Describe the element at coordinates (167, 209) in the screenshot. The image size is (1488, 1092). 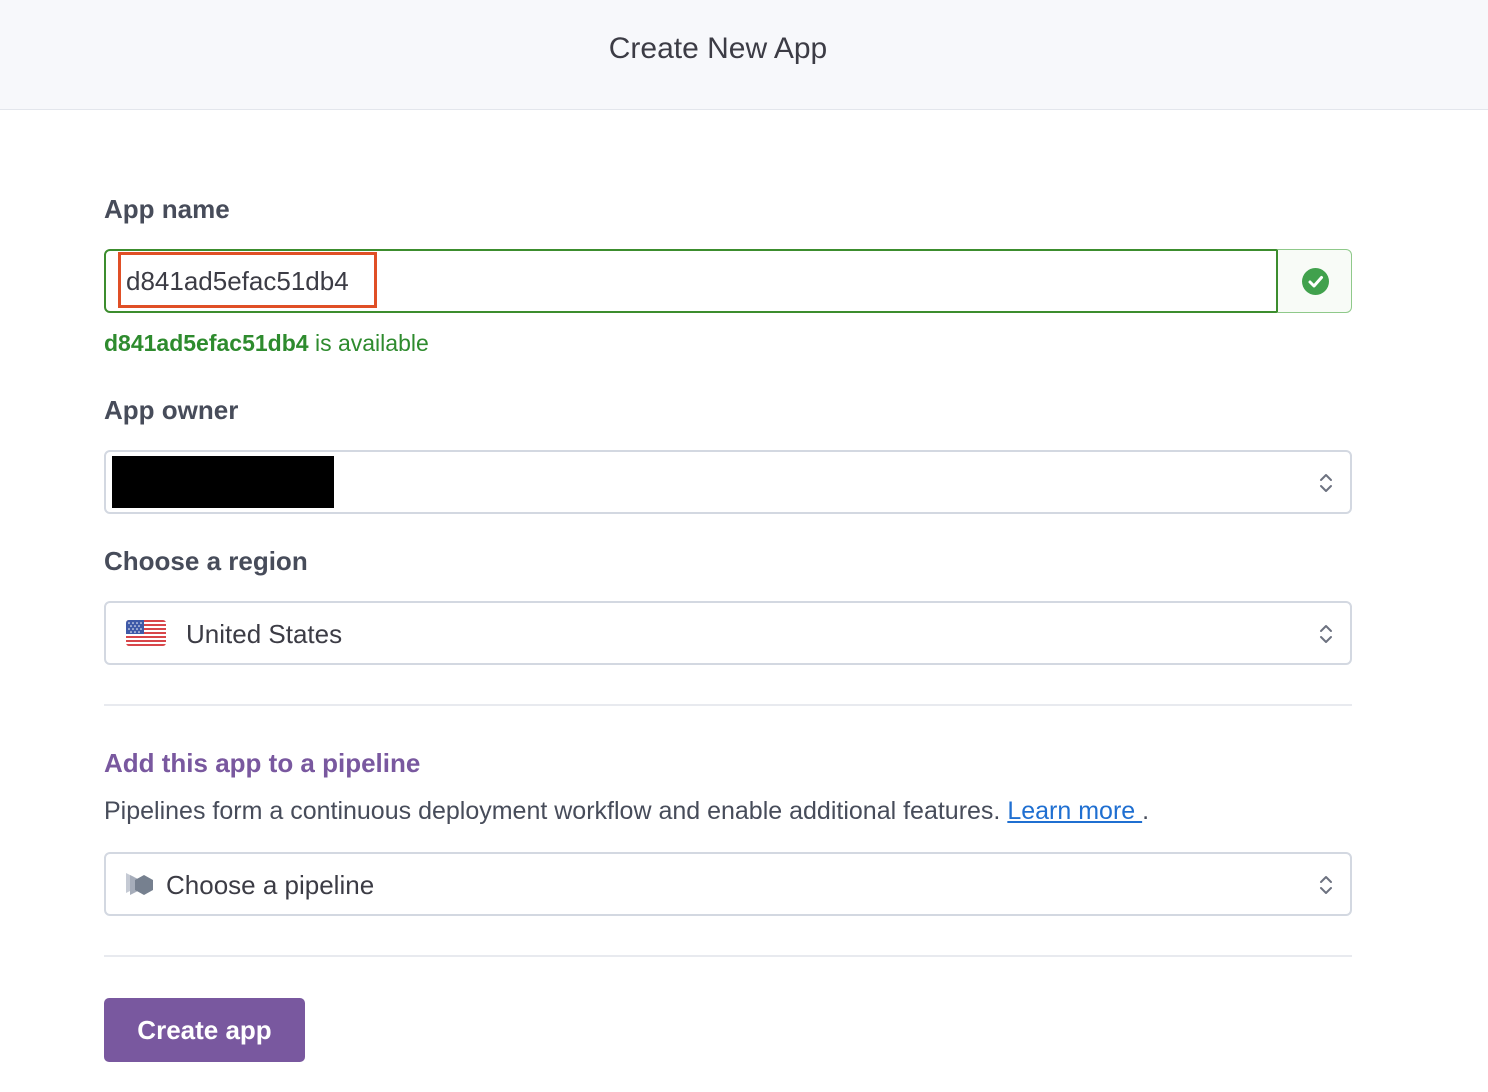
I see `app-name-label: App name` at that location.